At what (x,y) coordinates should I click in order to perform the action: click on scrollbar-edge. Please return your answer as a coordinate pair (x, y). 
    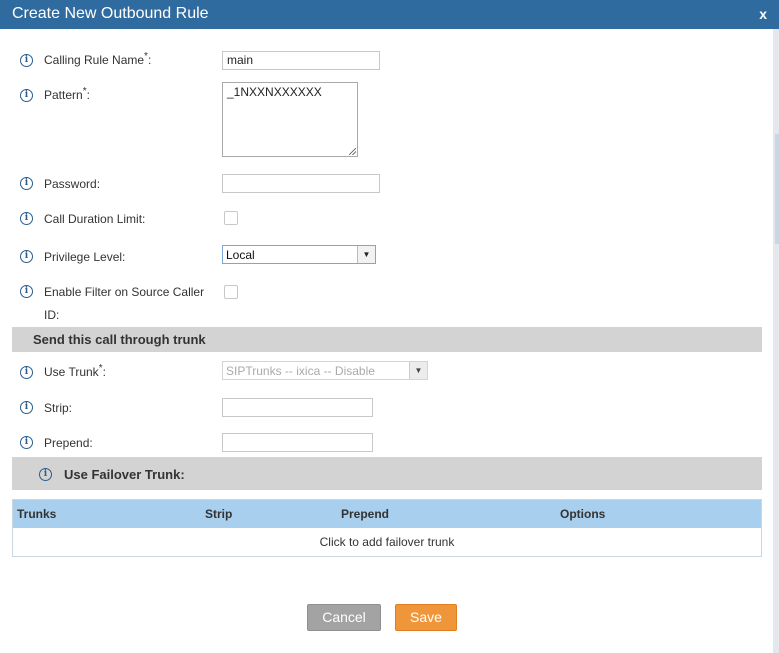
    Looking at the image, I should click on (776, 341).